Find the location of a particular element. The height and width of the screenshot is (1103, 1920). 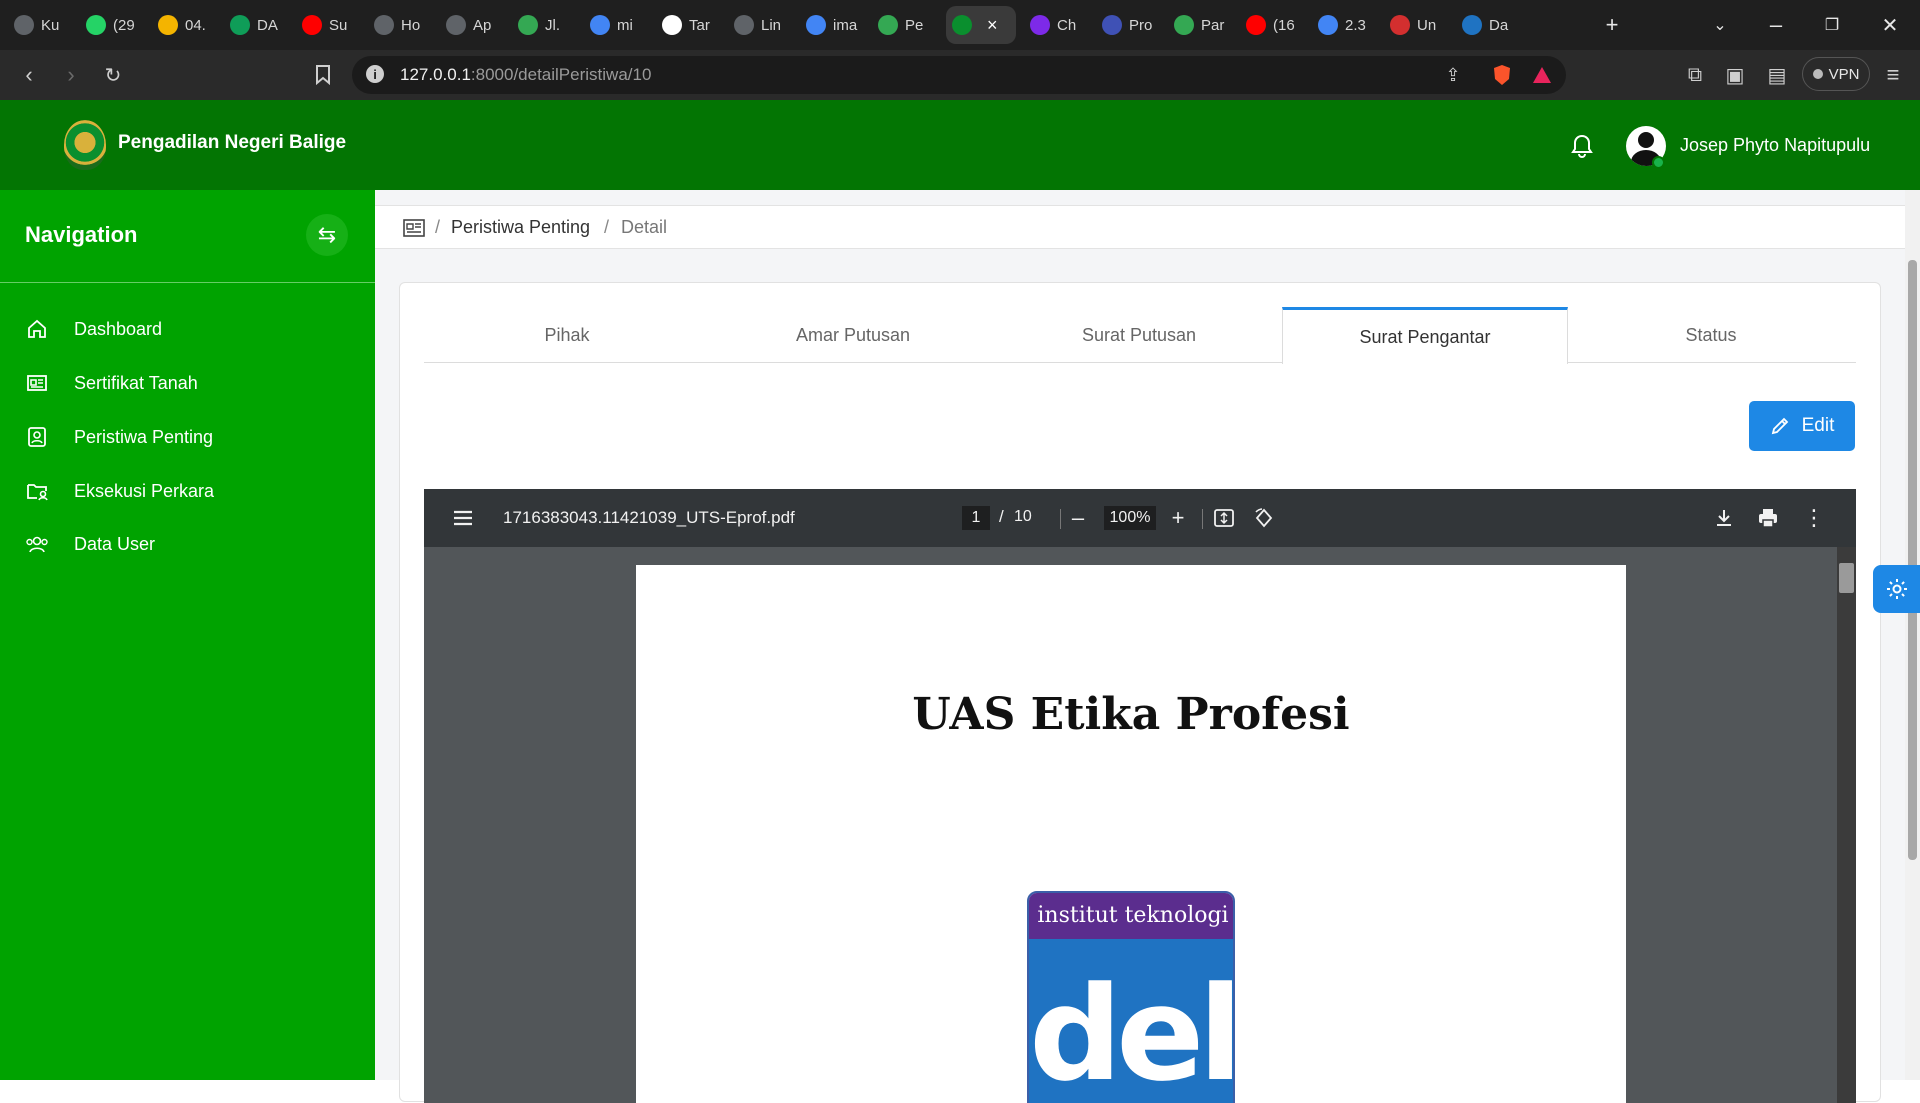

users-icon is located at coordinates (37, 544).